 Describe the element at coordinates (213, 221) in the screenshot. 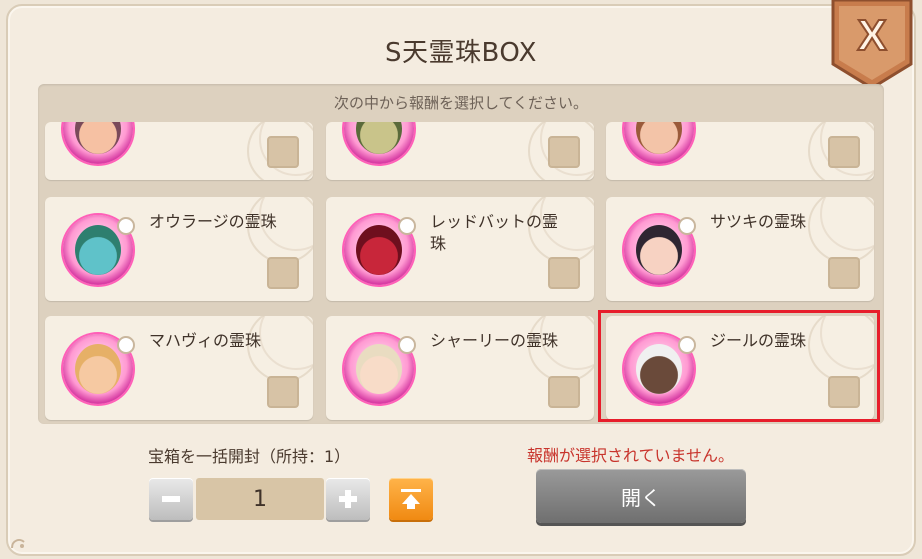

I see `reward-name: オウラージの霊珠` at that location.